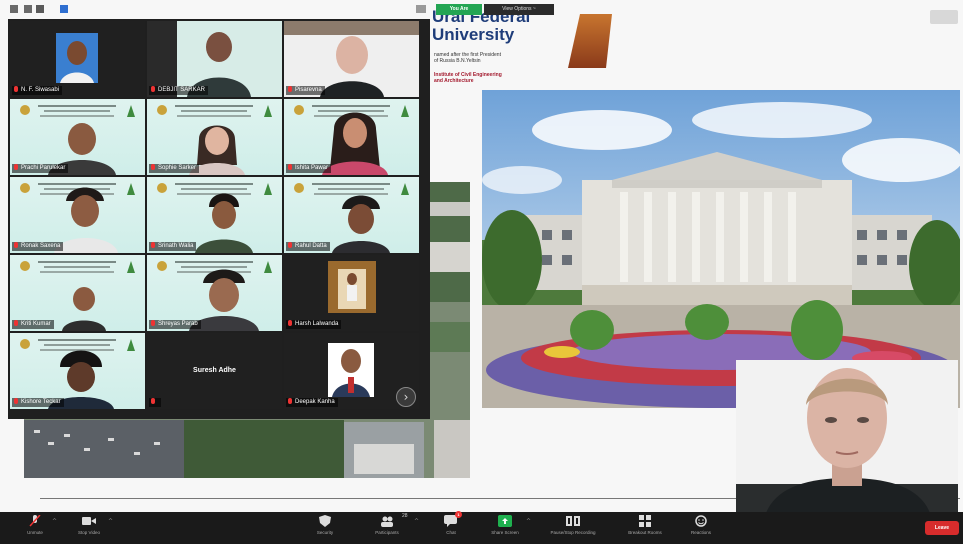 Image resolution: width=963 pixels, height=544 pixels. What do you see at coordinates (645, 529) in the screenshot?
I see `breakout-rooms-button: Breakout Rooms` at bounding box center [645, 529].